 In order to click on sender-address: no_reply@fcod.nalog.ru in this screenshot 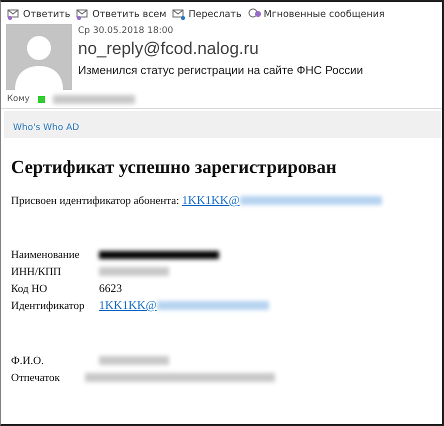, I will do `click(169, 49)`.